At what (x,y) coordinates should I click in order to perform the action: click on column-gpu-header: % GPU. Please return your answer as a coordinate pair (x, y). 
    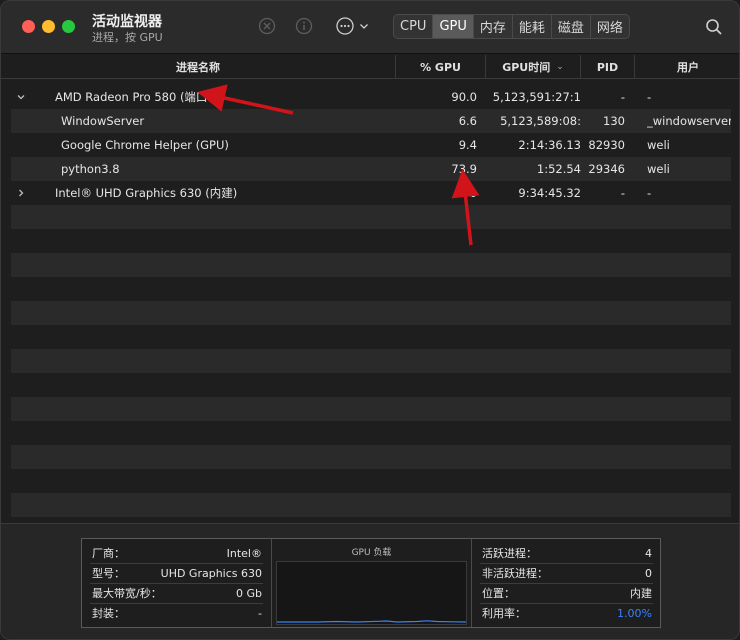
    Looking at the image, I should click on (440, 67).